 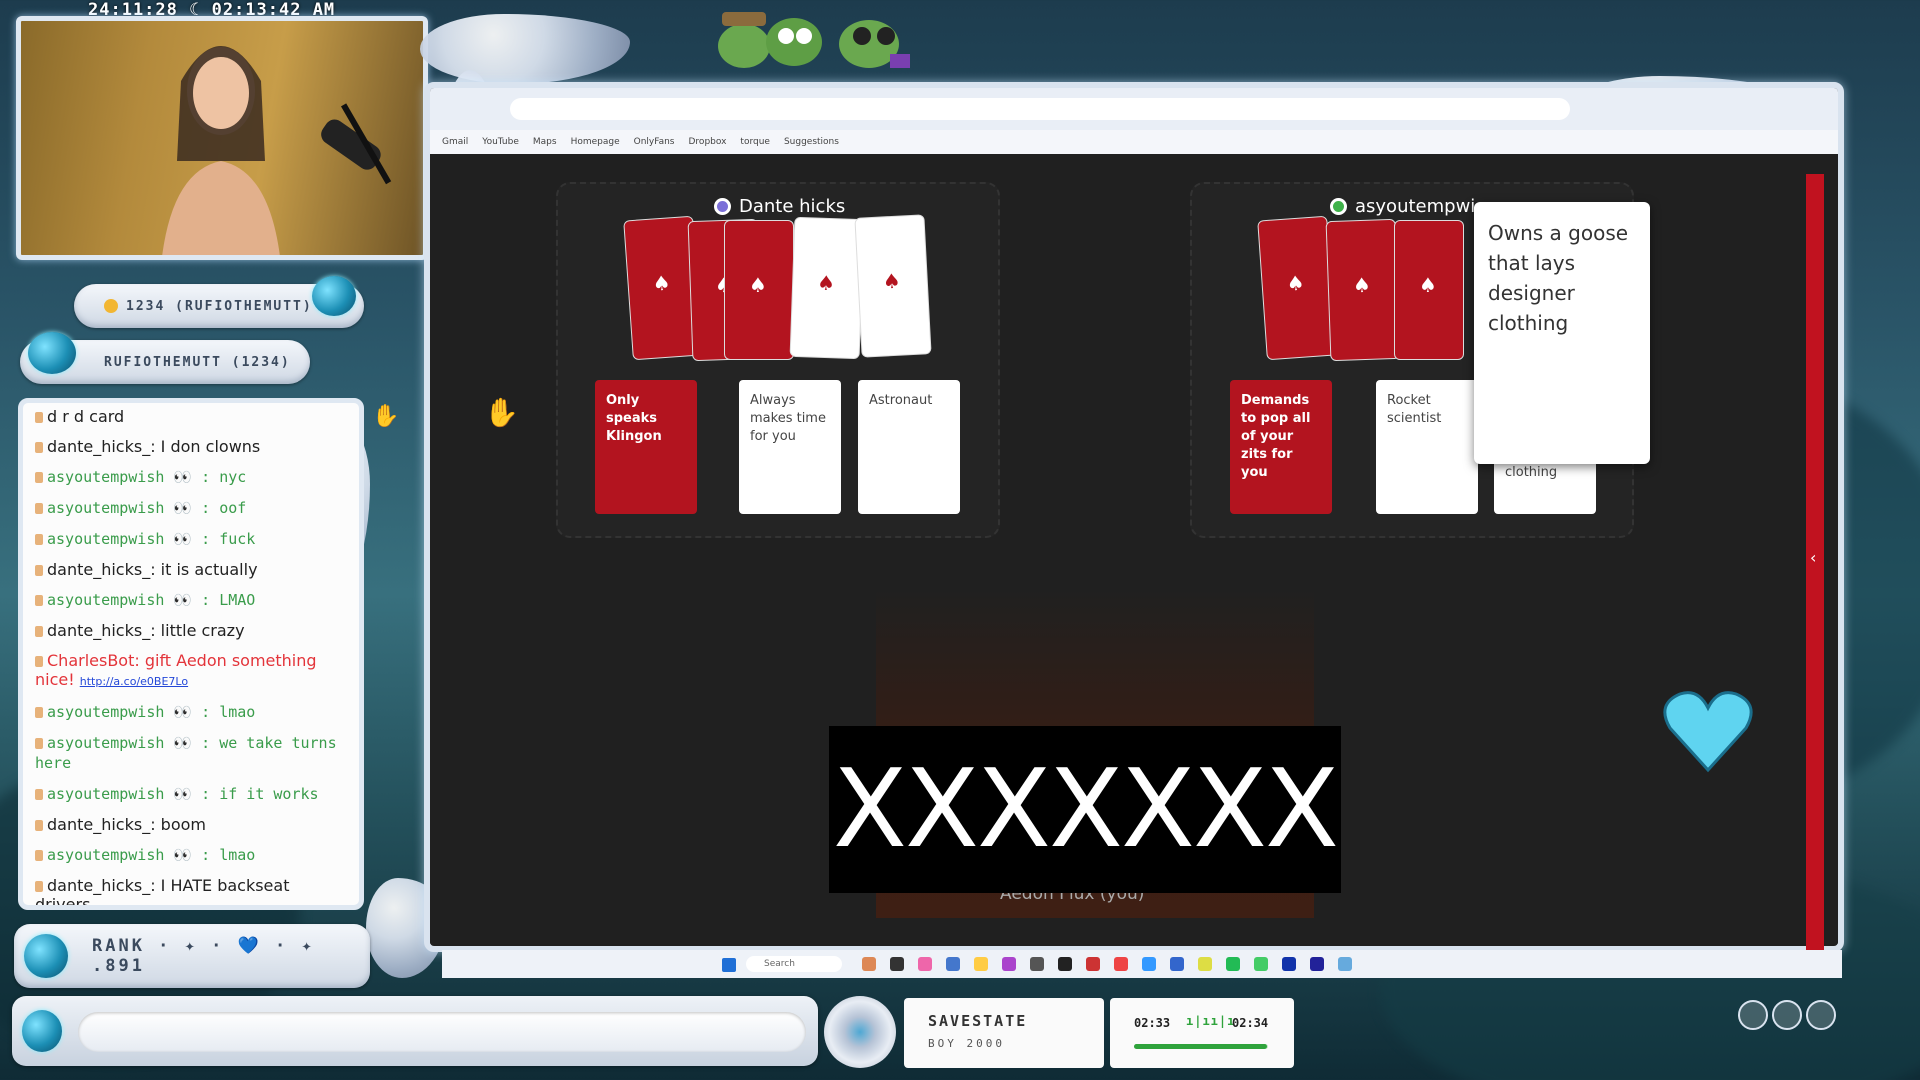 I want to click on cursor-hand-icon: ✋, so click(x=501, y=412).